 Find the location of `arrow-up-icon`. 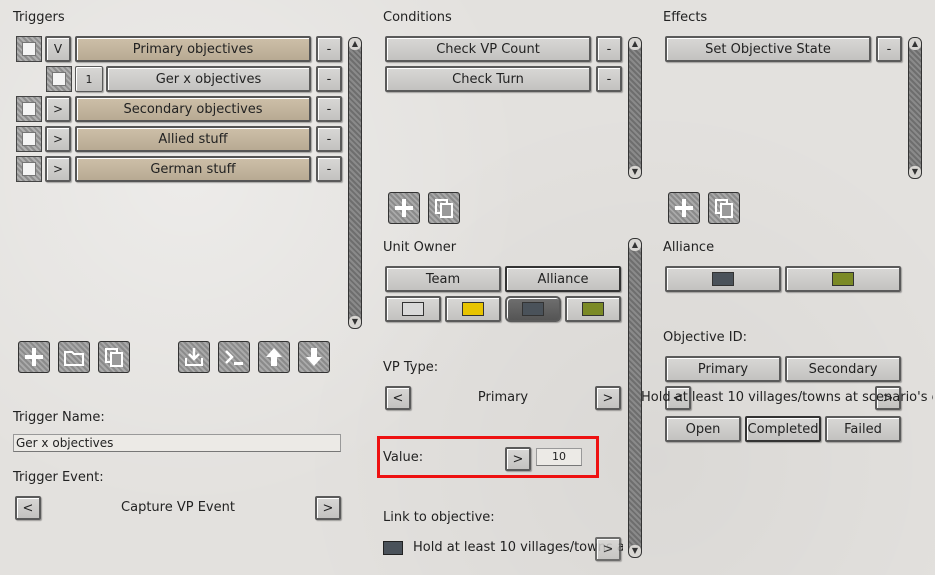

arrow-up-icon is located at coordinates (274, 357).